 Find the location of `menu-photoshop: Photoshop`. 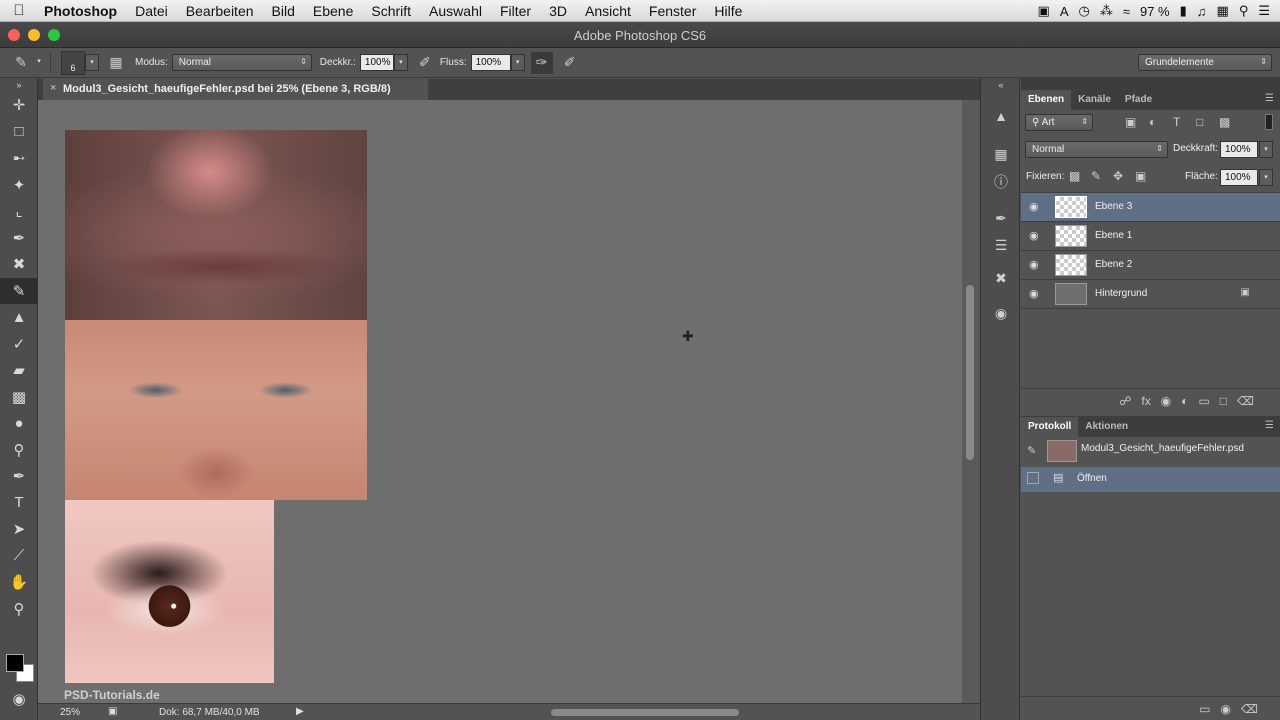

menu-photoshop: Photoshop is located at coordinates (82, 11).